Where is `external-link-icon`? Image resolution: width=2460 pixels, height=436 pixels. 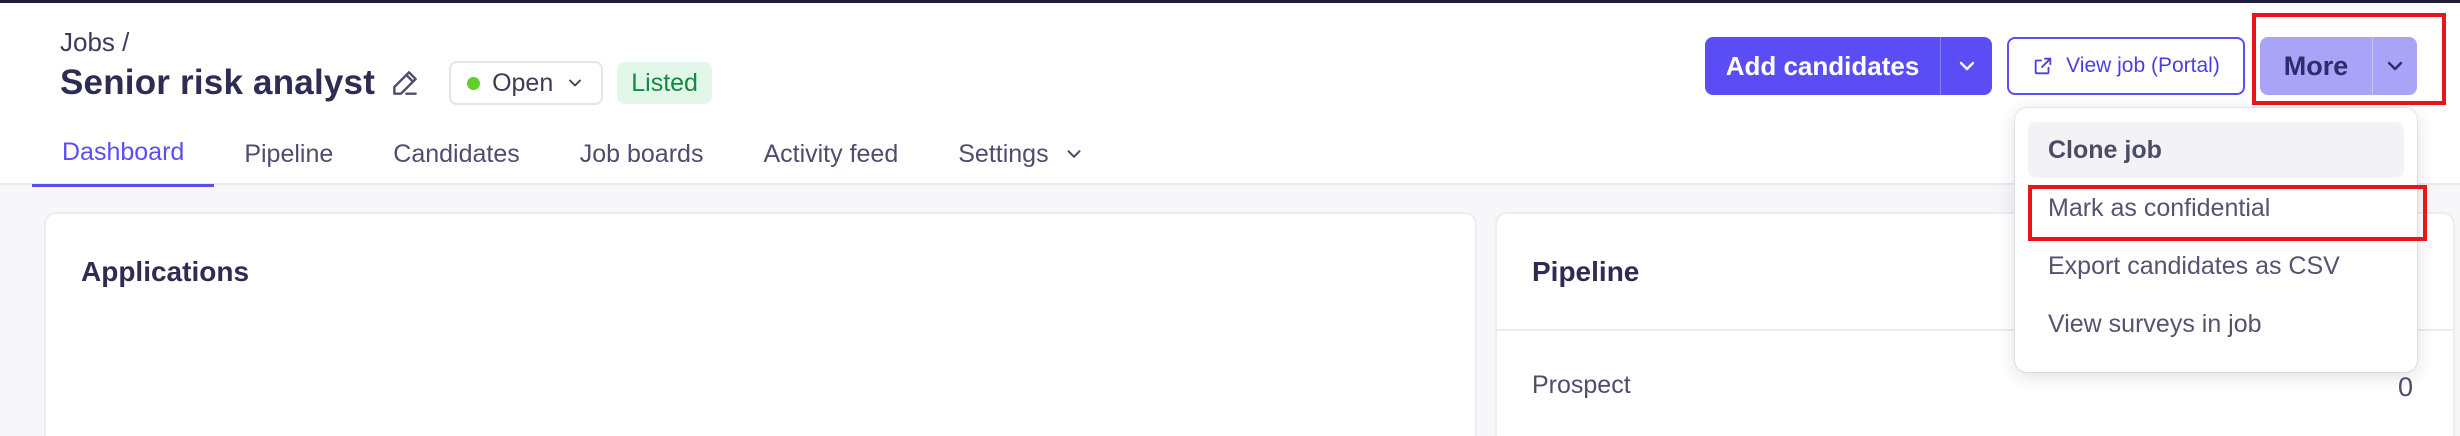
external-link-icon is located at coordinates (2043, 66).